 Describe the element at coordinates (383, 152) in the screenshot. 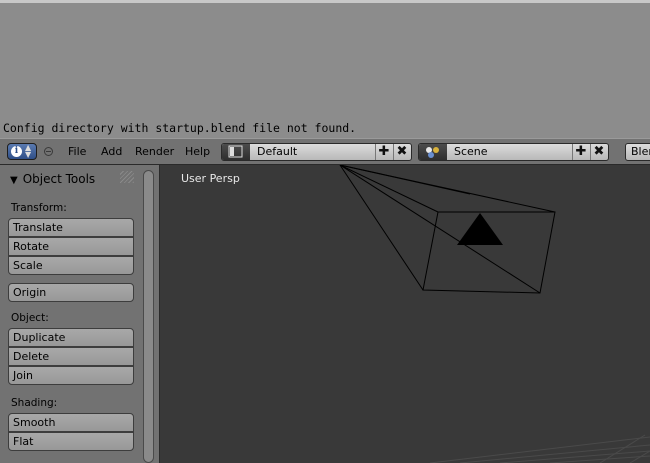

I see `add-layout-icon: ✚` at that location.